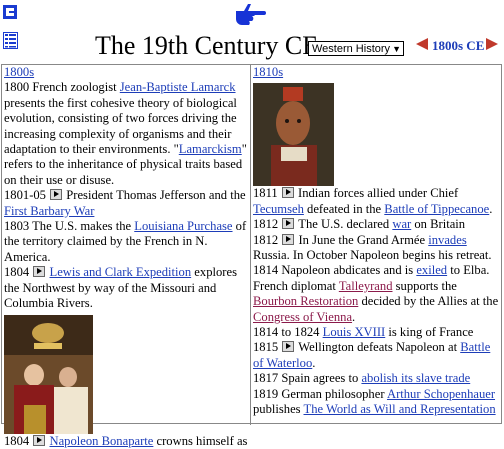 The width and height of the screenshot is (504, 449). What do you see at coordinates (27, 195) in the screenshot?
I see `entry-text: 1801-05` at bounding box center [27, 195].